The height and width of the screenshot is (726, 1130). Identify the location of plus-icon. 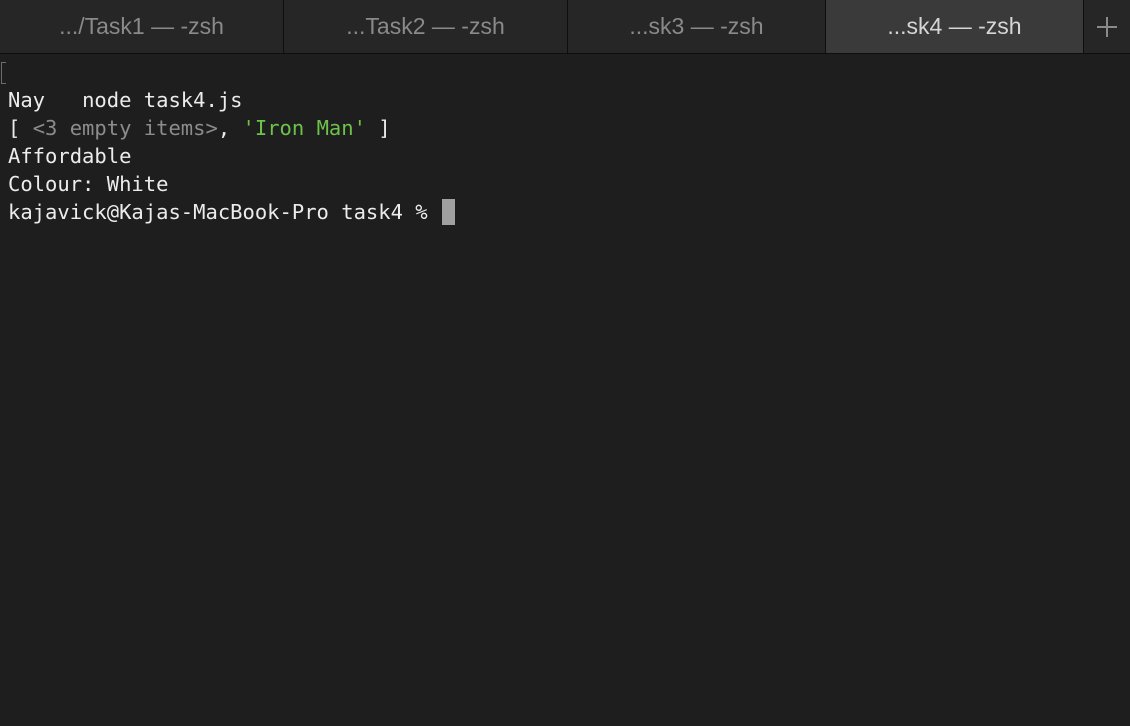
(1107, 26).